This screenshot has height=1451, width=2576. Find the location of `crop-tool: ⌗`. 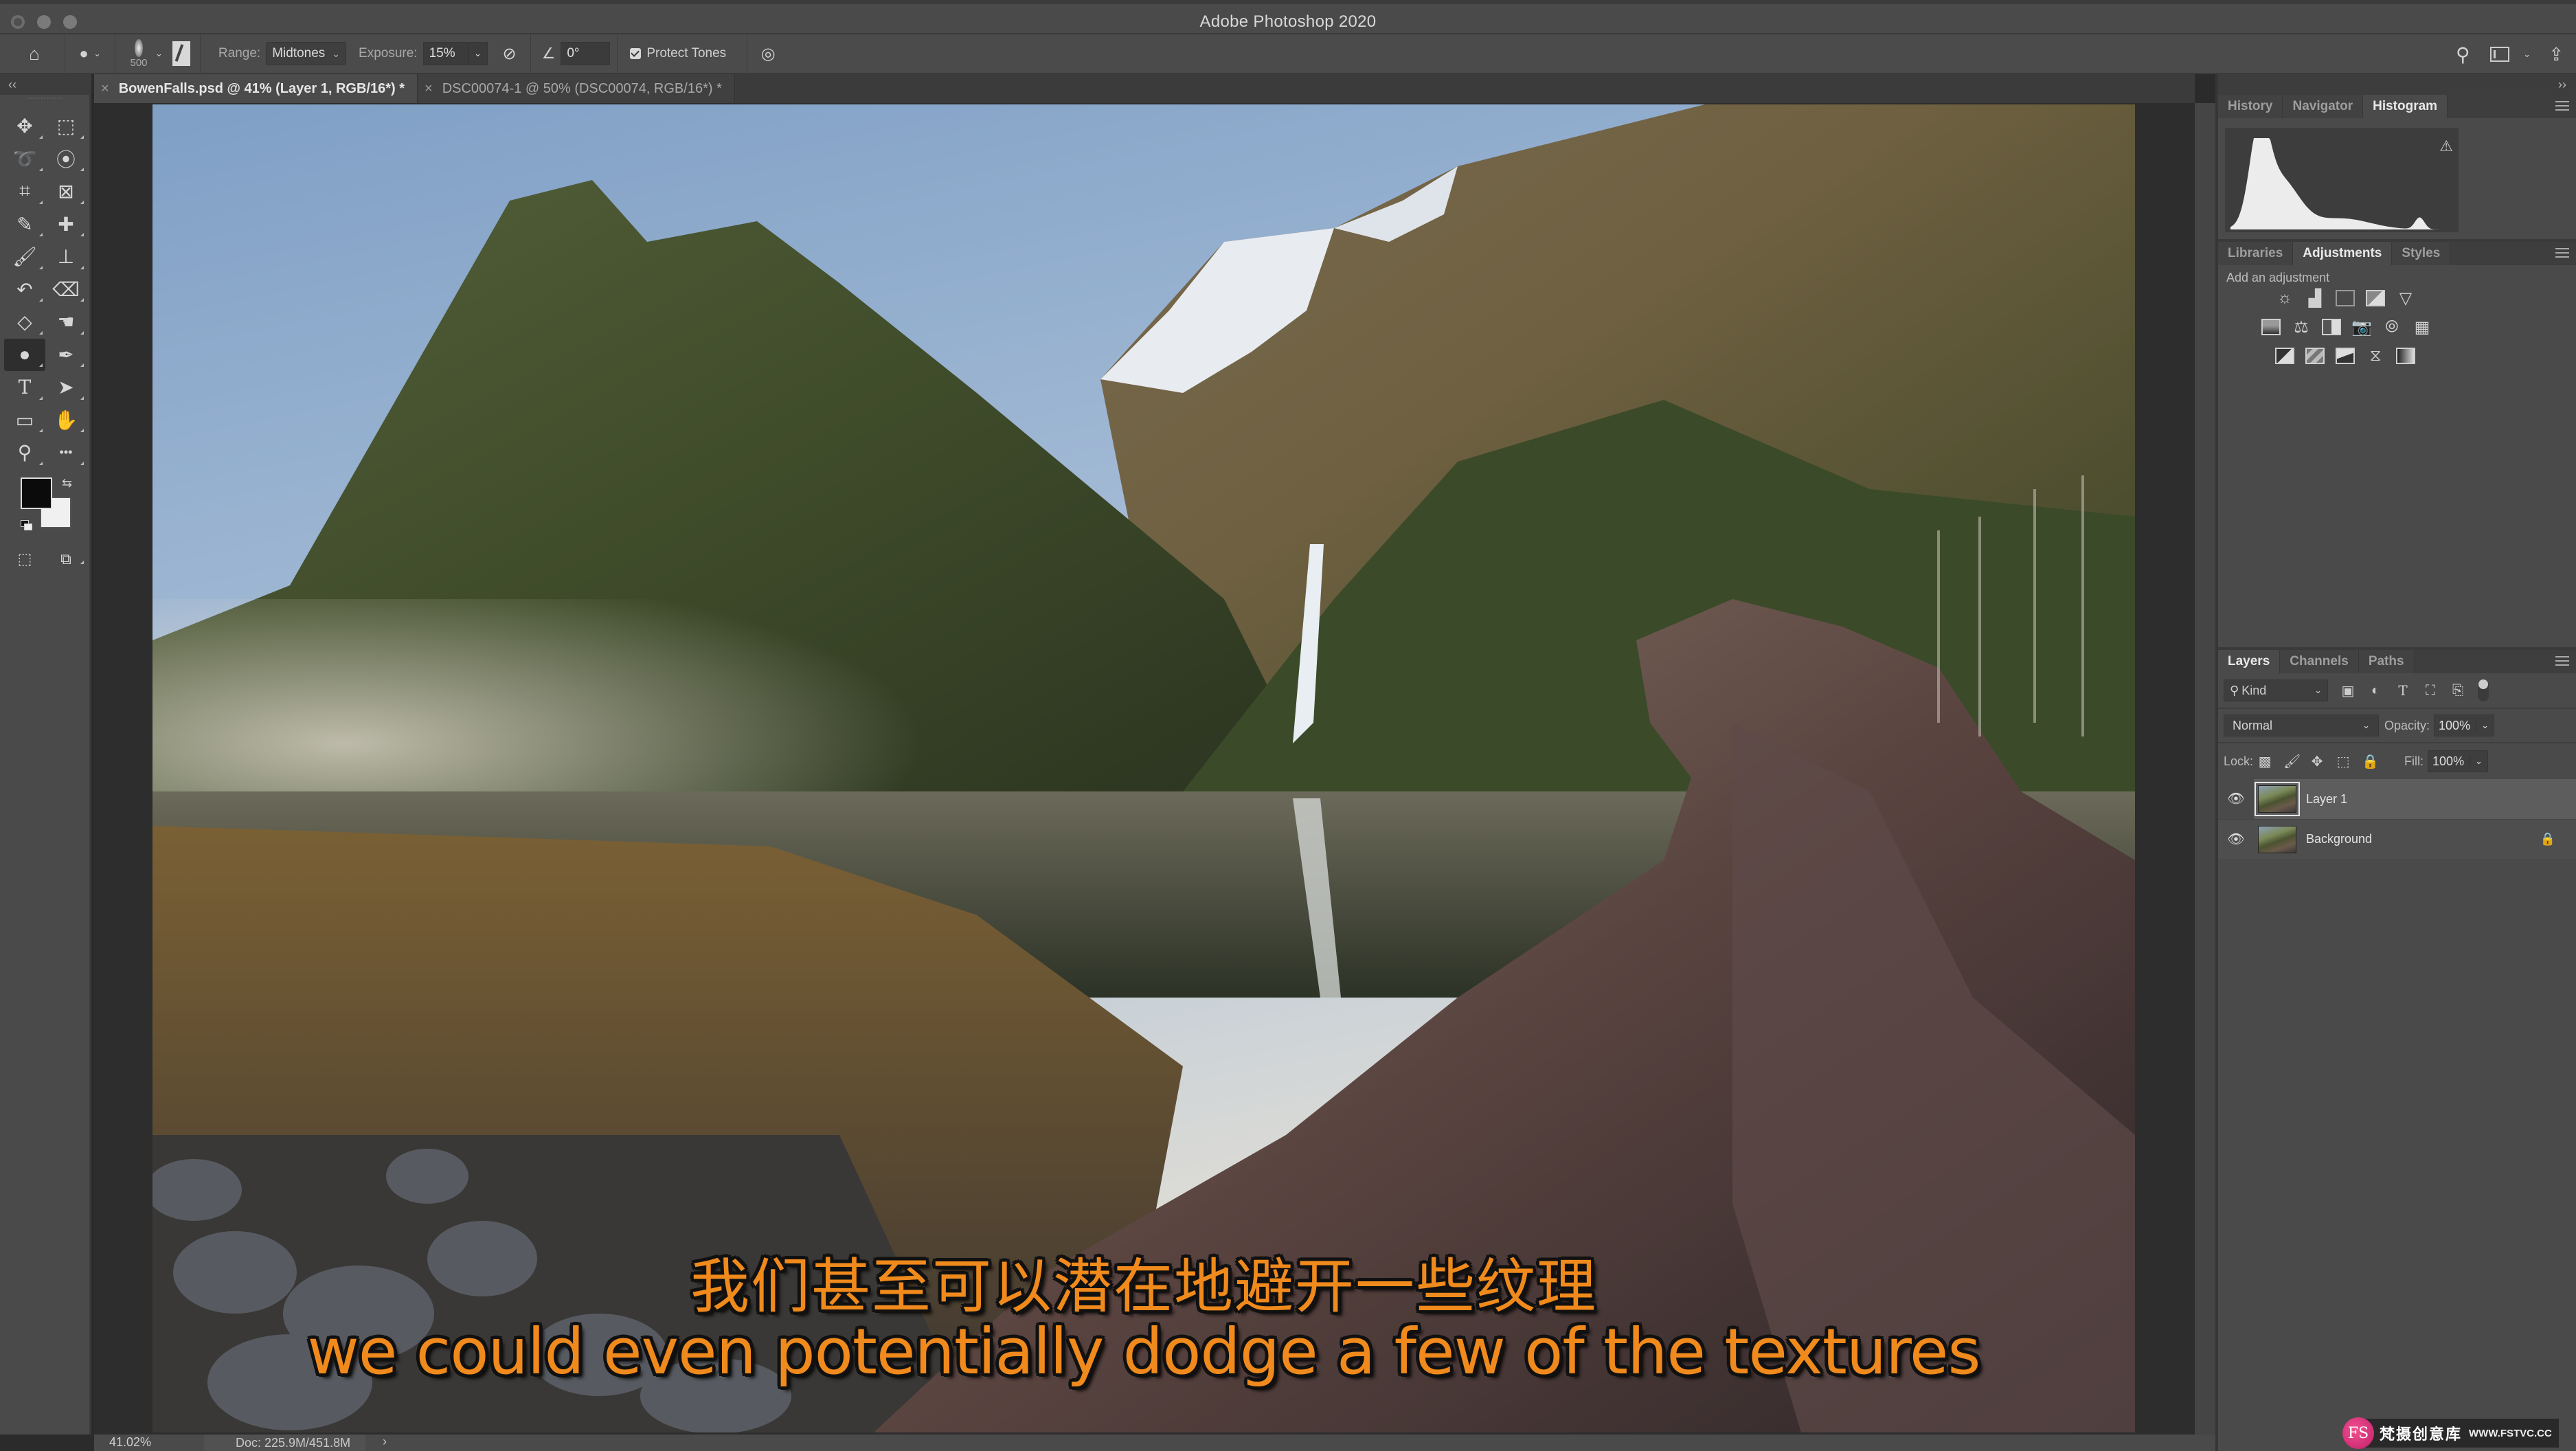

crop-tool: ⌗ is located at coordinates (24, 191).